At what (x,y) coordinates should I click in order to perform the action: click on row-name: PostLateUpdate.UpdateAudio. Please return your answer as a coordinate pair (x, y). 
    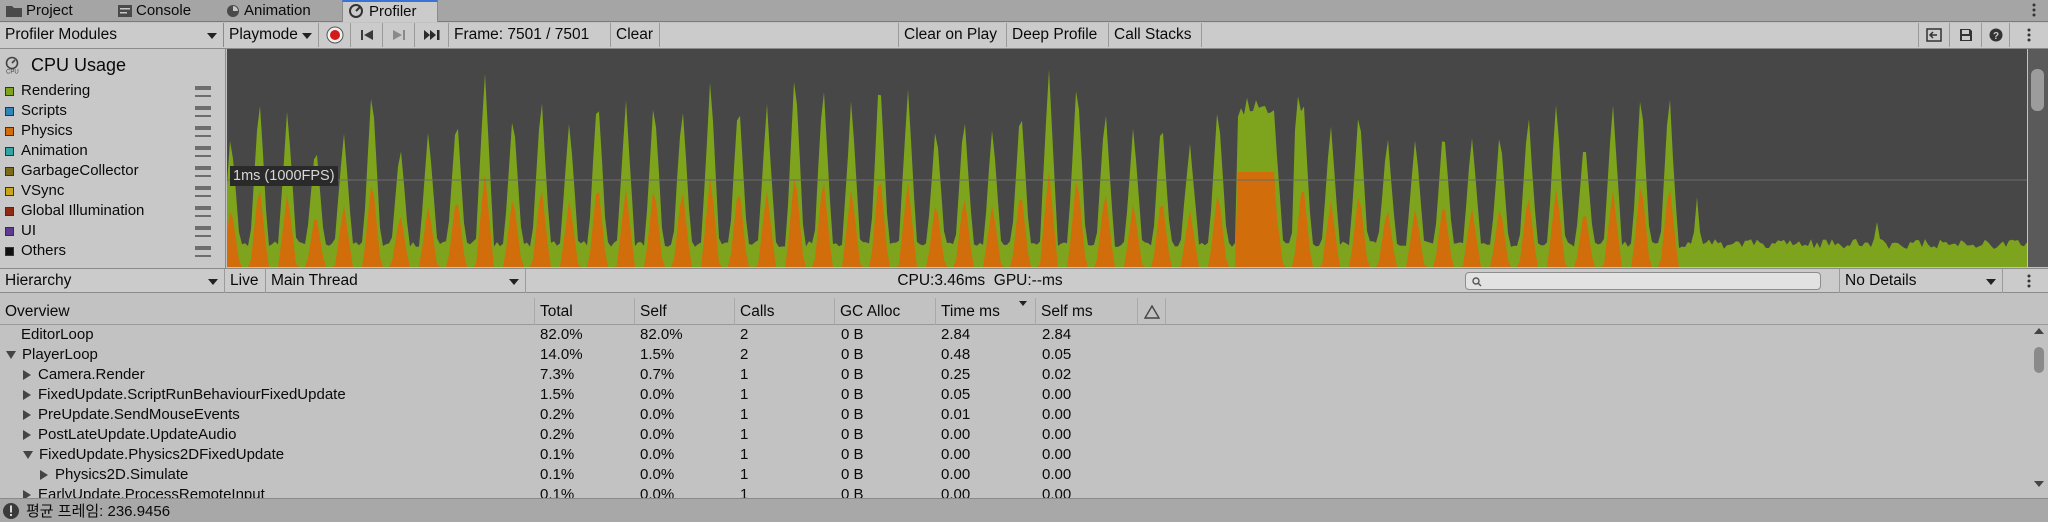
    Looking at the image, I should click on (137, 434).